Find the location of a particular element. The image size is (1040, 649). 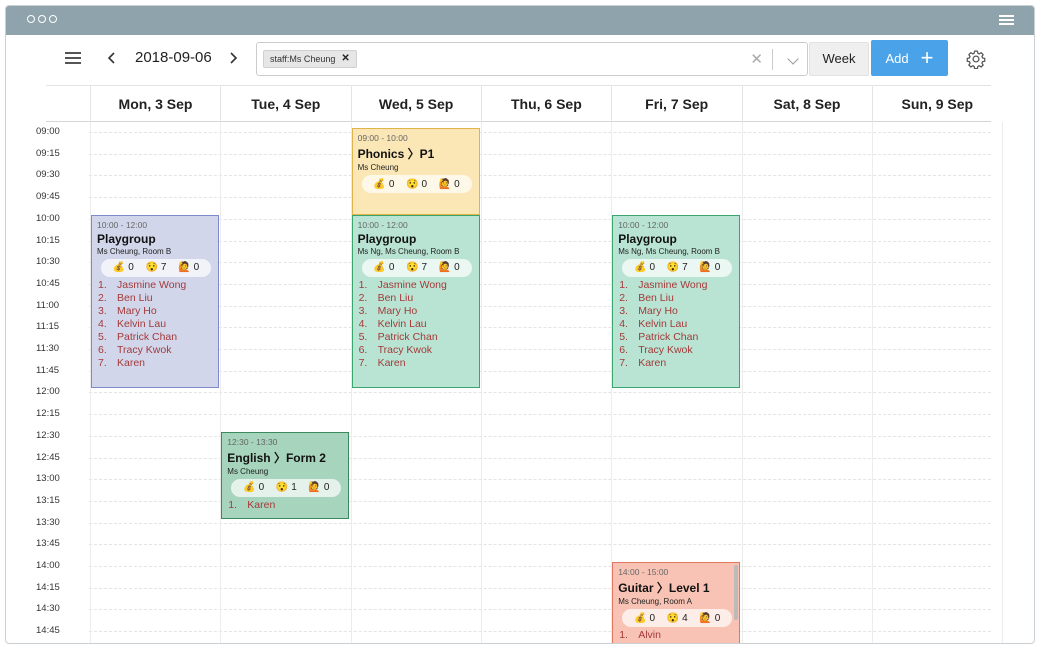

attendee-item: 1. Karen is located at coordinates (285, 505).